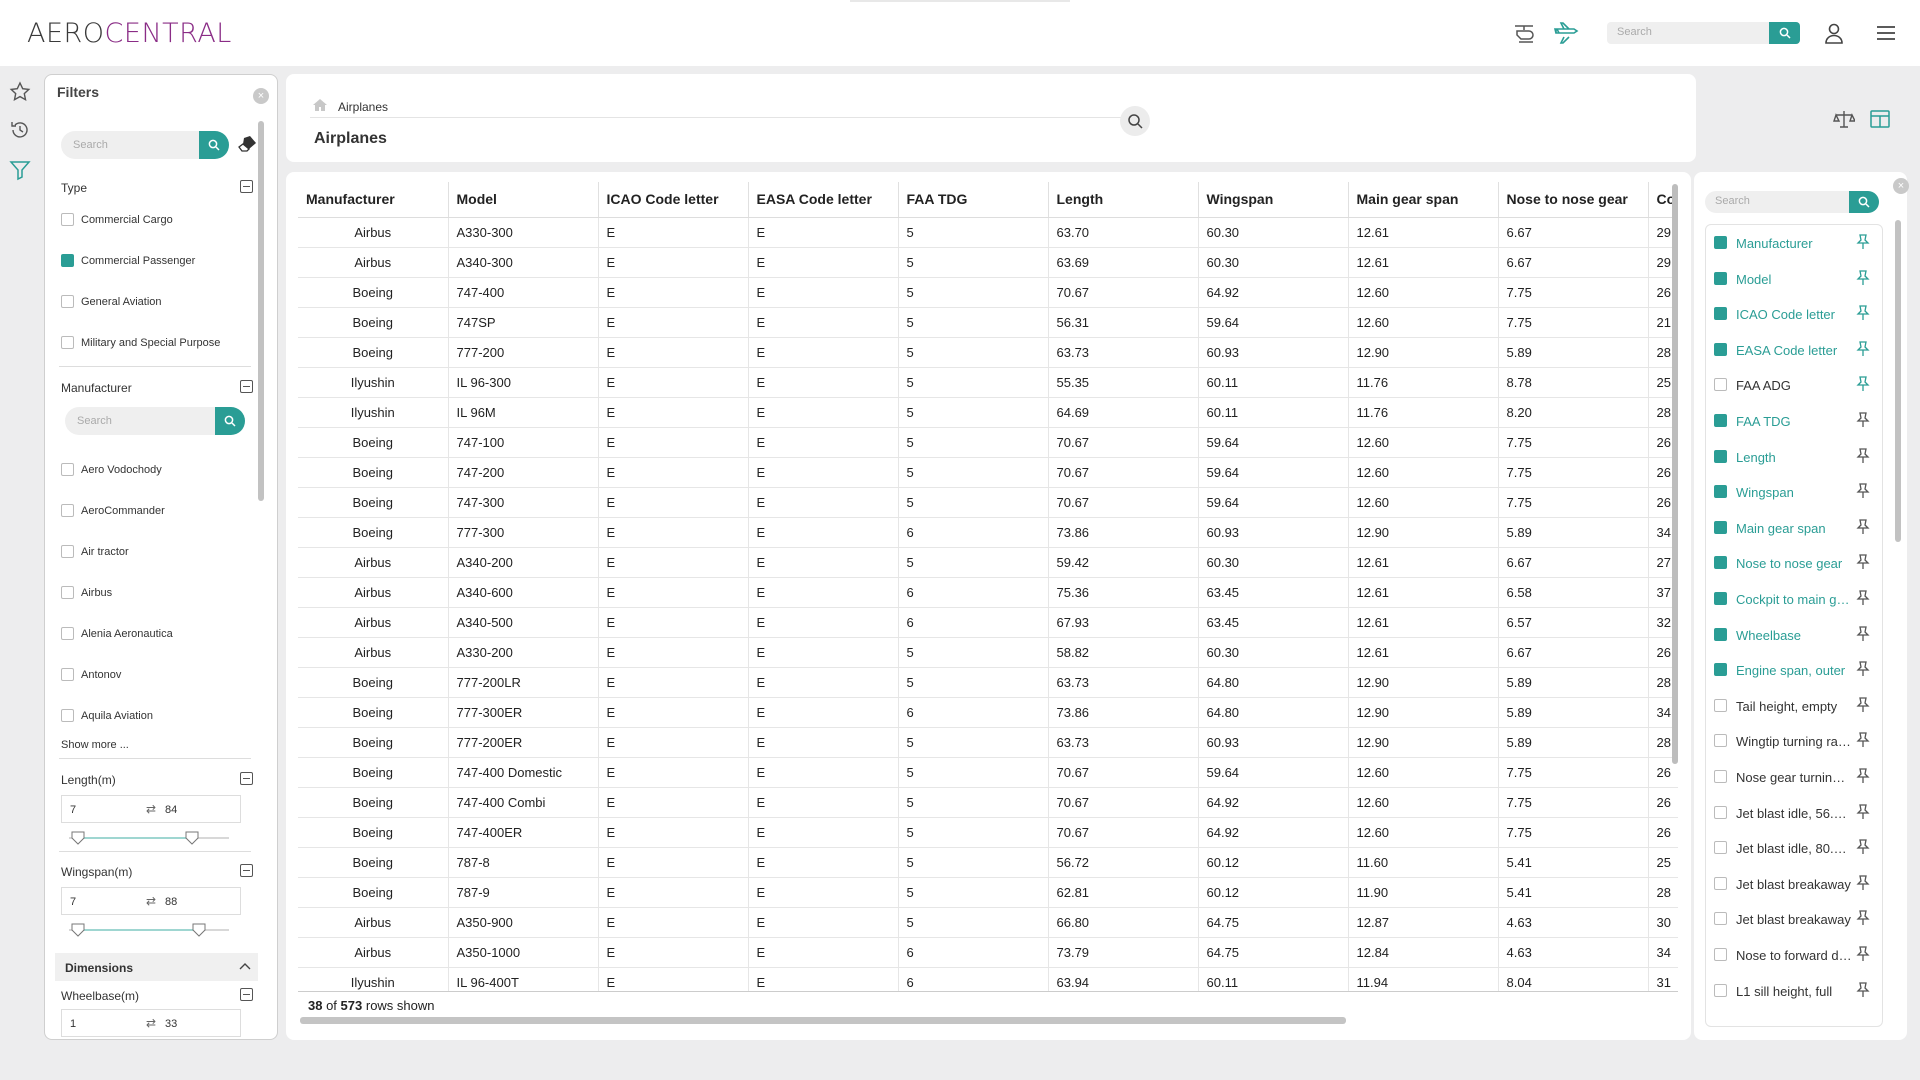  I want to click on table-row: Boeing 747SP E E 5 56.31 59.64 12.60 7.75 21, so click(988, 322).